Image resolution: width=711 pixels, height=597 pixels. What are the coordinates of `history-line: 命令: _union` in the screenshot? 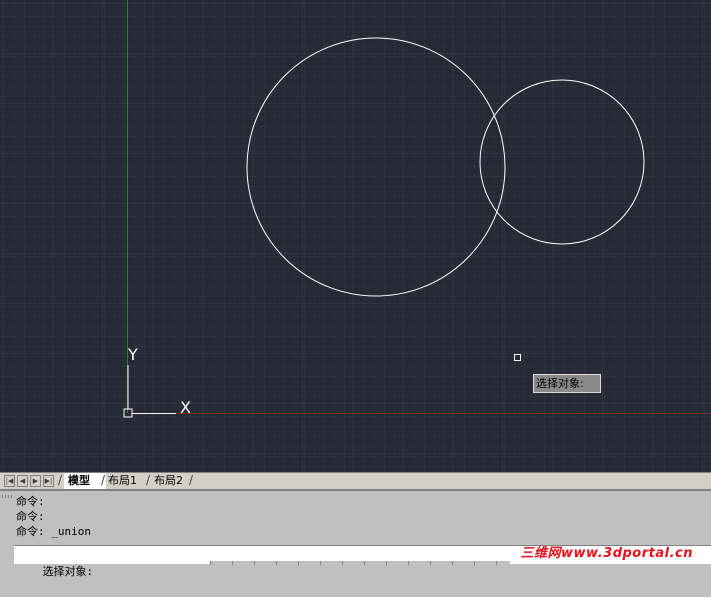 It's located at (53, 531).